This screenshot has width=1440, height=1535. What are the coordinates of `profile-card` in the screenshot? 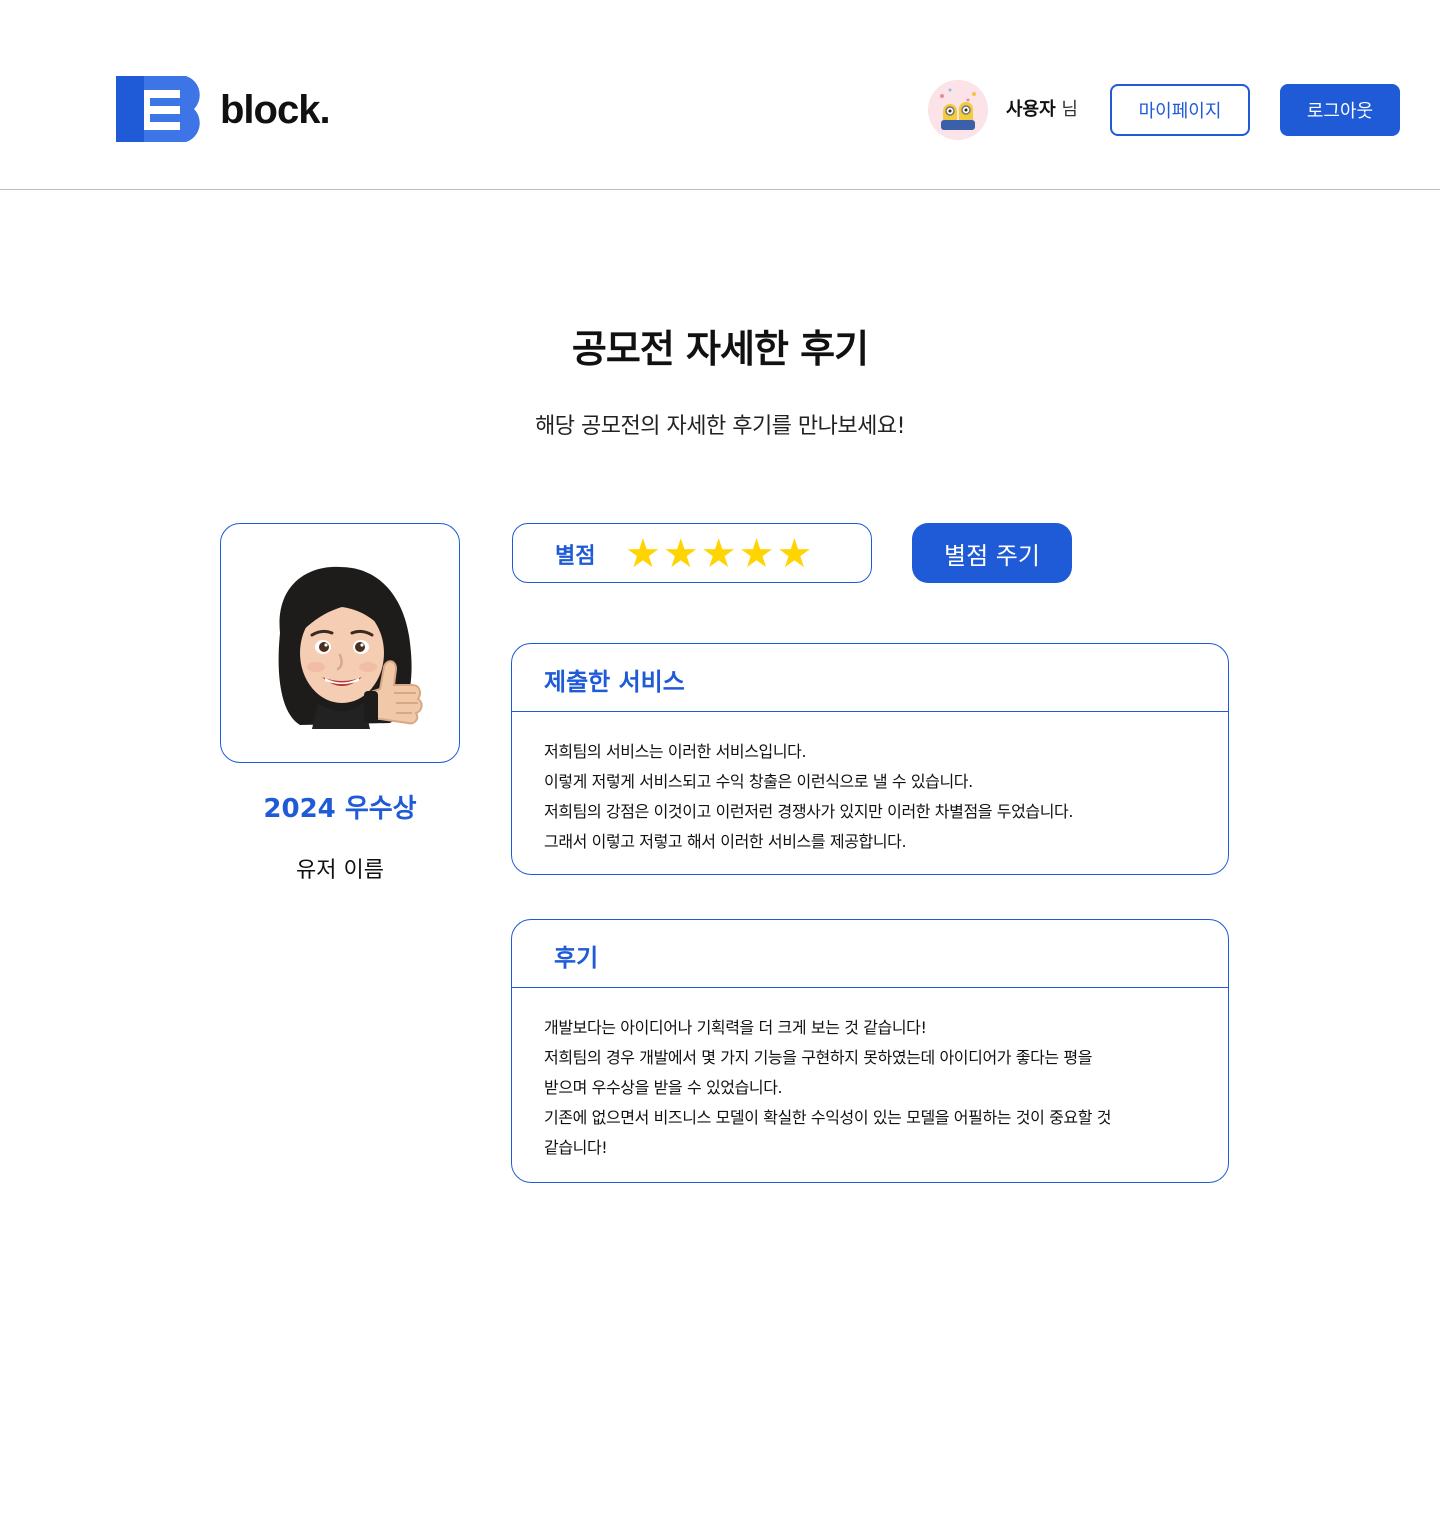 It's located at (340, 643).